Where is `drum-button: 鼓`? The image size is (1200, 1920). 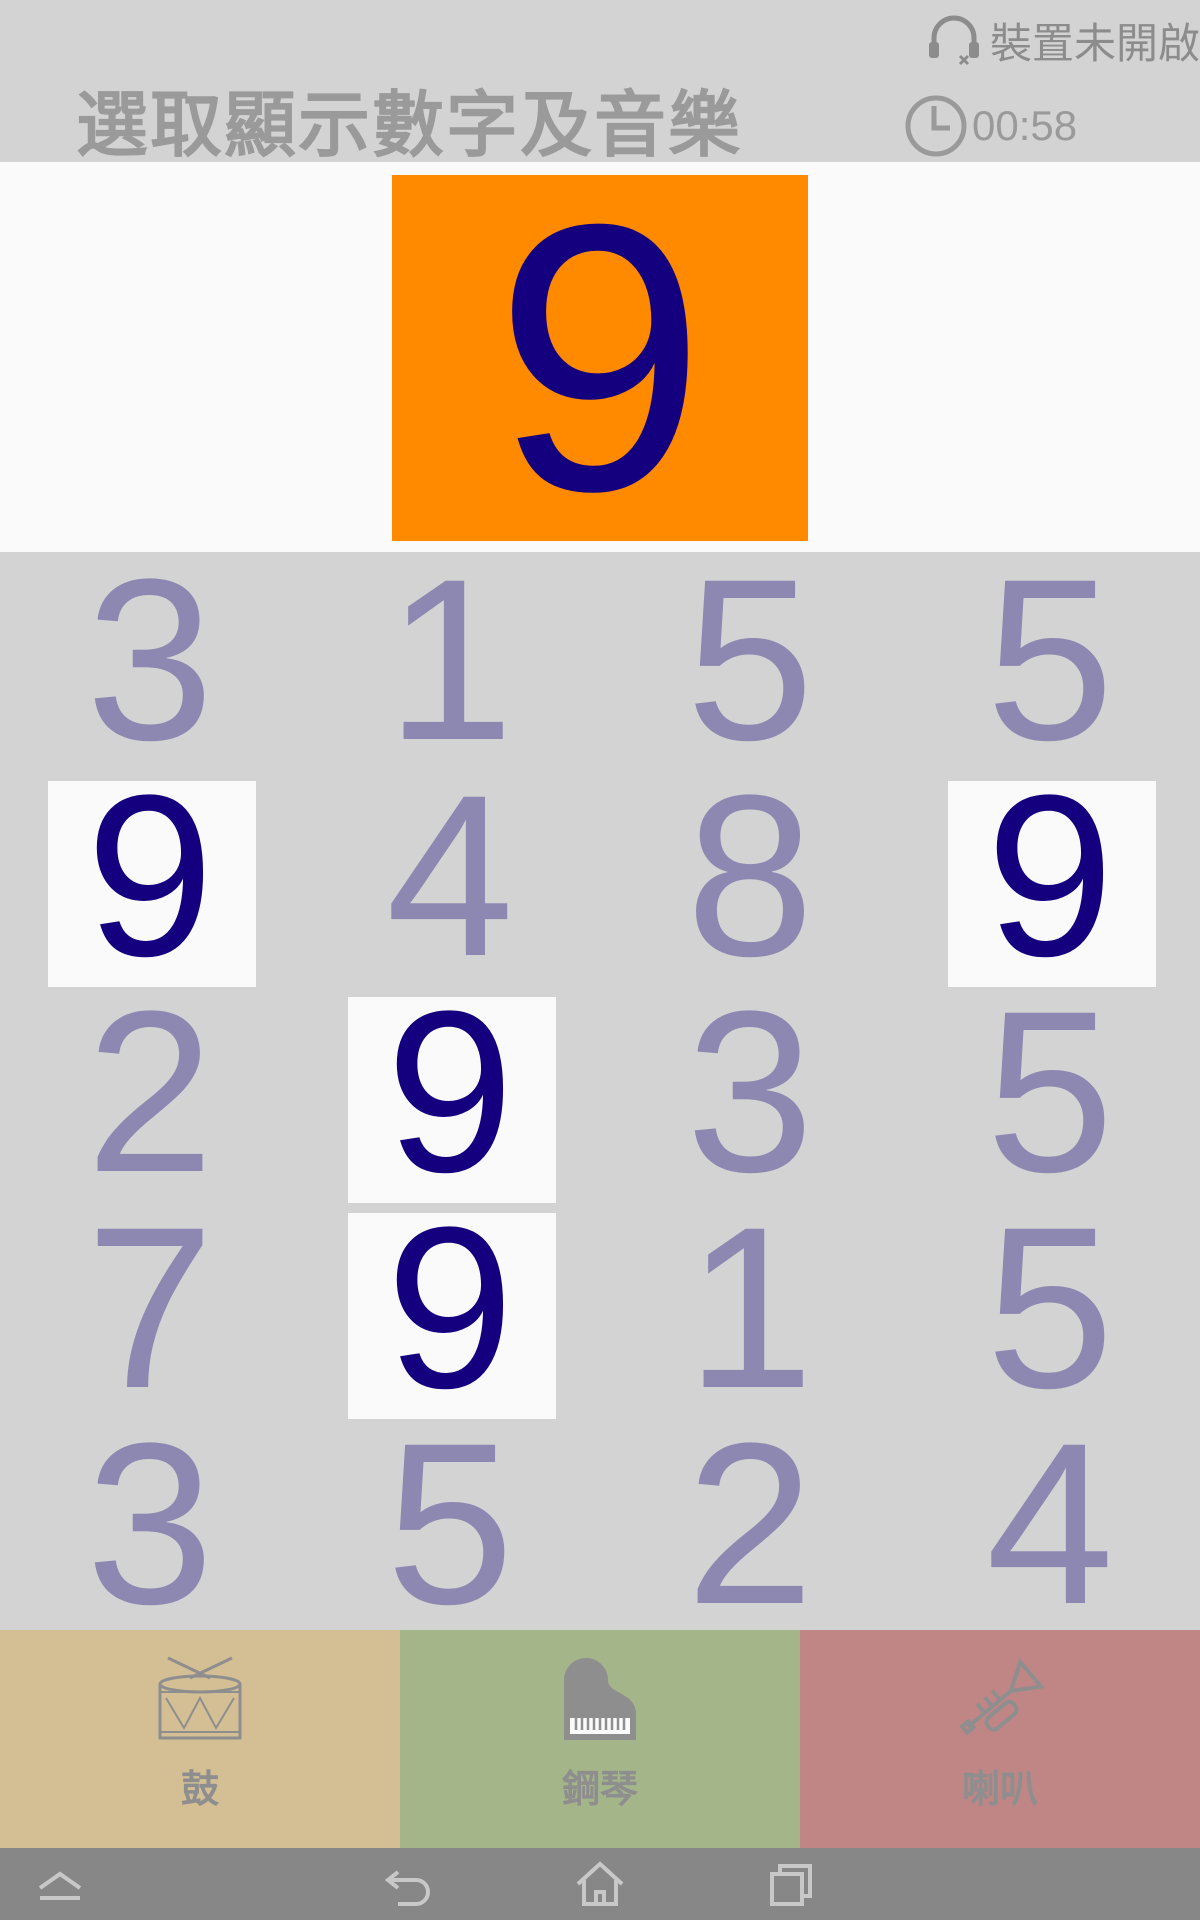
drum-button: 鼓 is located at coordinates (200, 1739).